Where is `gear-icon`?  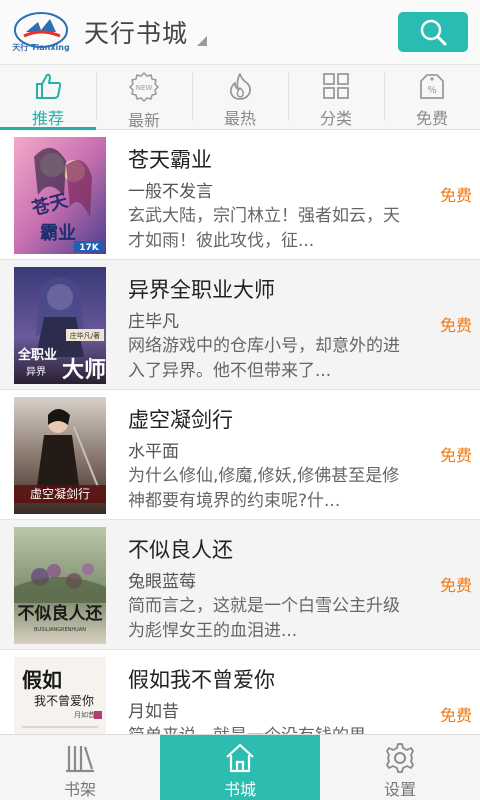 gear-icon is located at coordinates (400, 758).